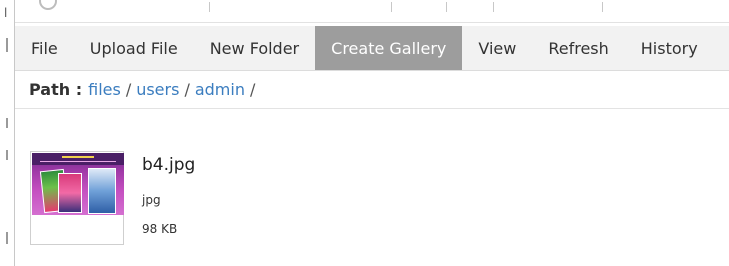 The image size is (729, 266). What do you see at coordinates (372, 11) in the screenshot?
I see `top-toolbar-strip` at bounding box center [372, 11].